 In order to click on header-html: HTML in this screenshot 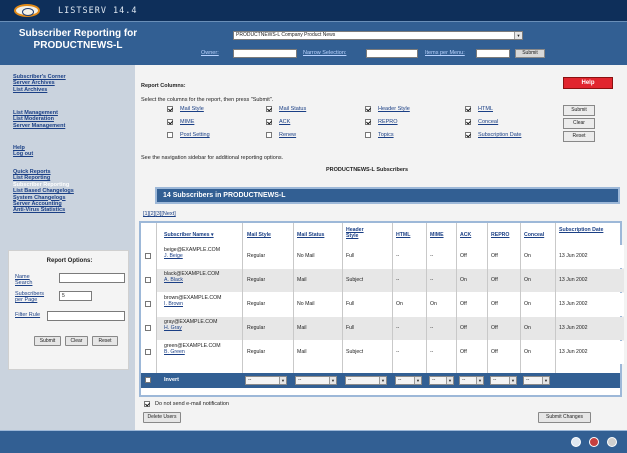, I will do `click(403, 235)`.